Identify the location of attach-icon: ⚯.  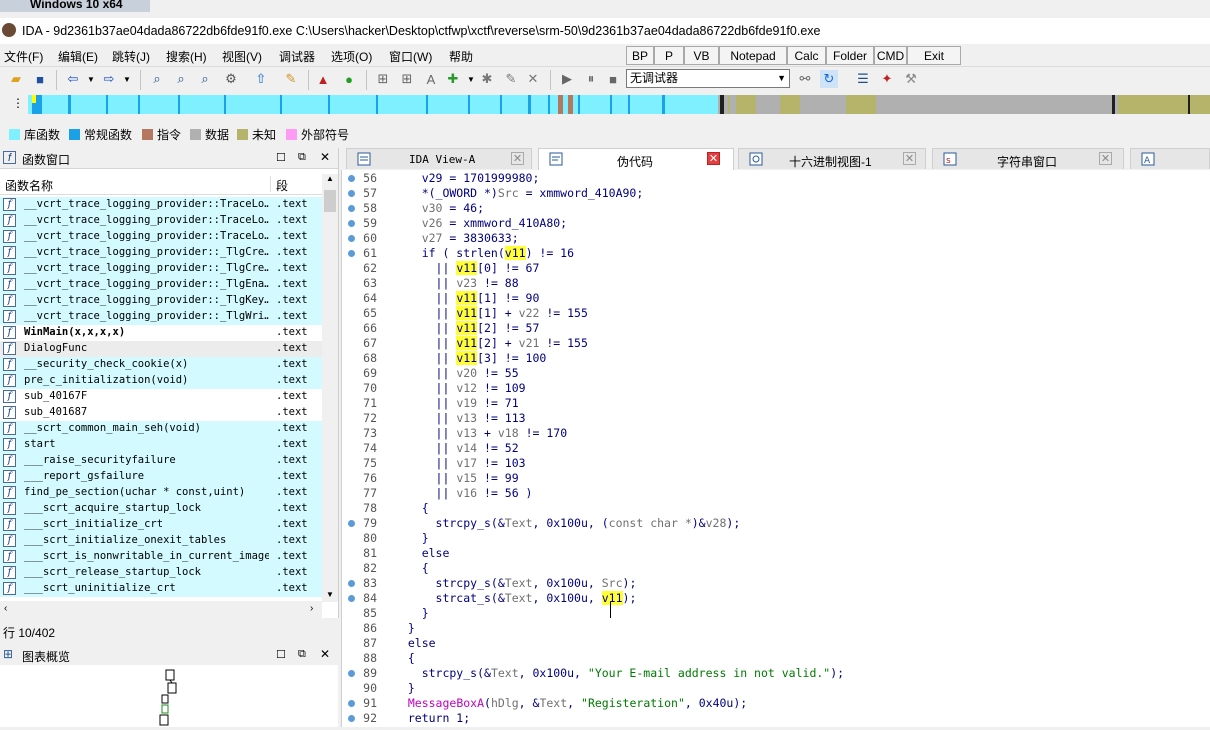
(805, 79).